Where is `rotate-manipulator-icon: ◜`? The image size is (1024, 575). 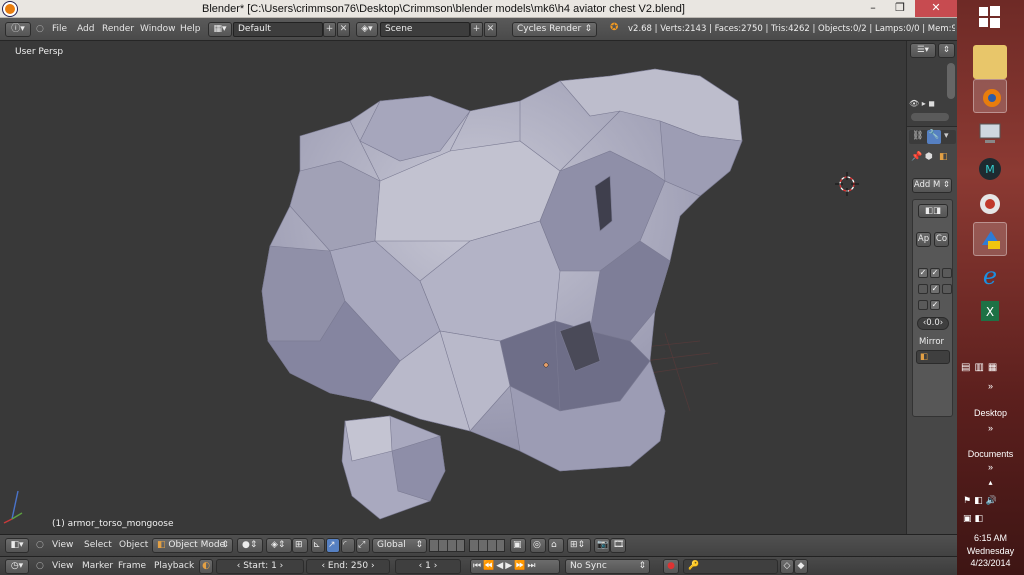
rotate-manipulator-icon: ◜ is located at coordinates (348, 545).